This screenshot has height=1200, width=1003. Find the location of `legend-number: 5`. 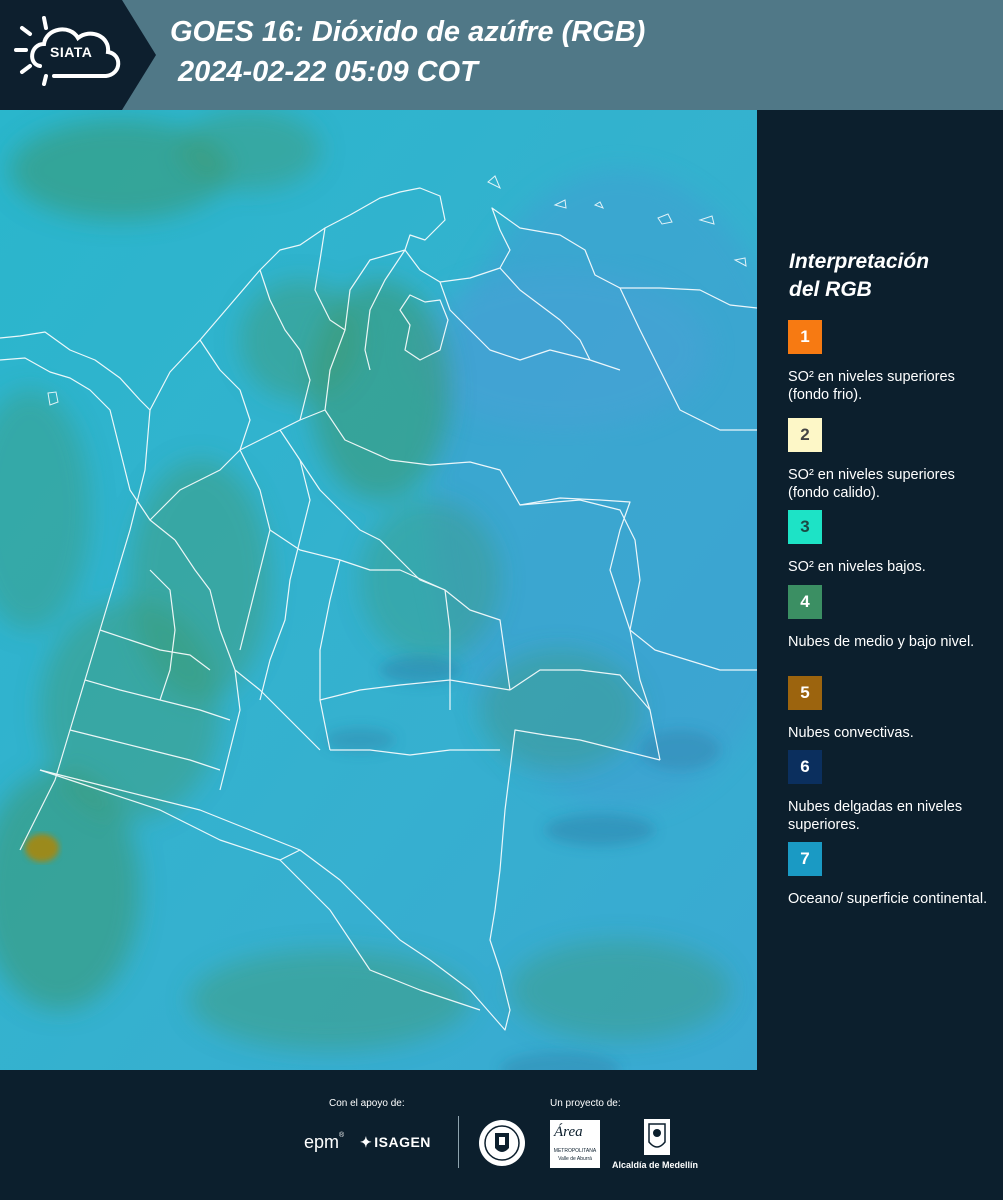

legend-number: 5 is located at coordinates (805, 692).